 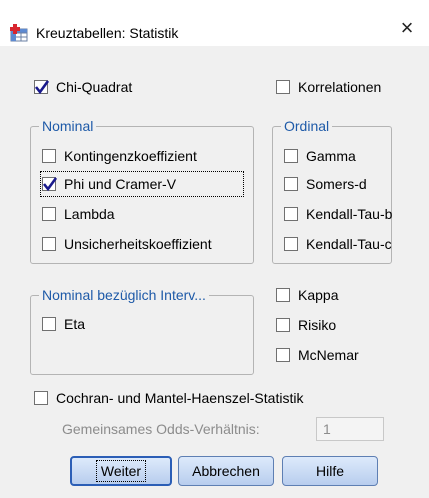 I want to click on mcnemar-option: McNemar, so click(x=317, y=355).